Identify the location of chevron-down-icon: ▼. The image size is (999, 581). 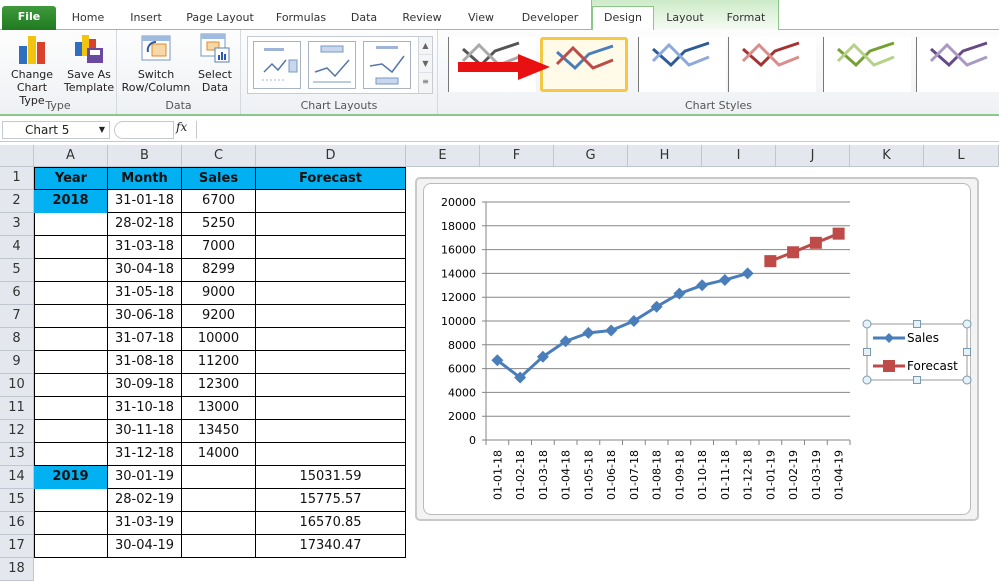
(102, 130).